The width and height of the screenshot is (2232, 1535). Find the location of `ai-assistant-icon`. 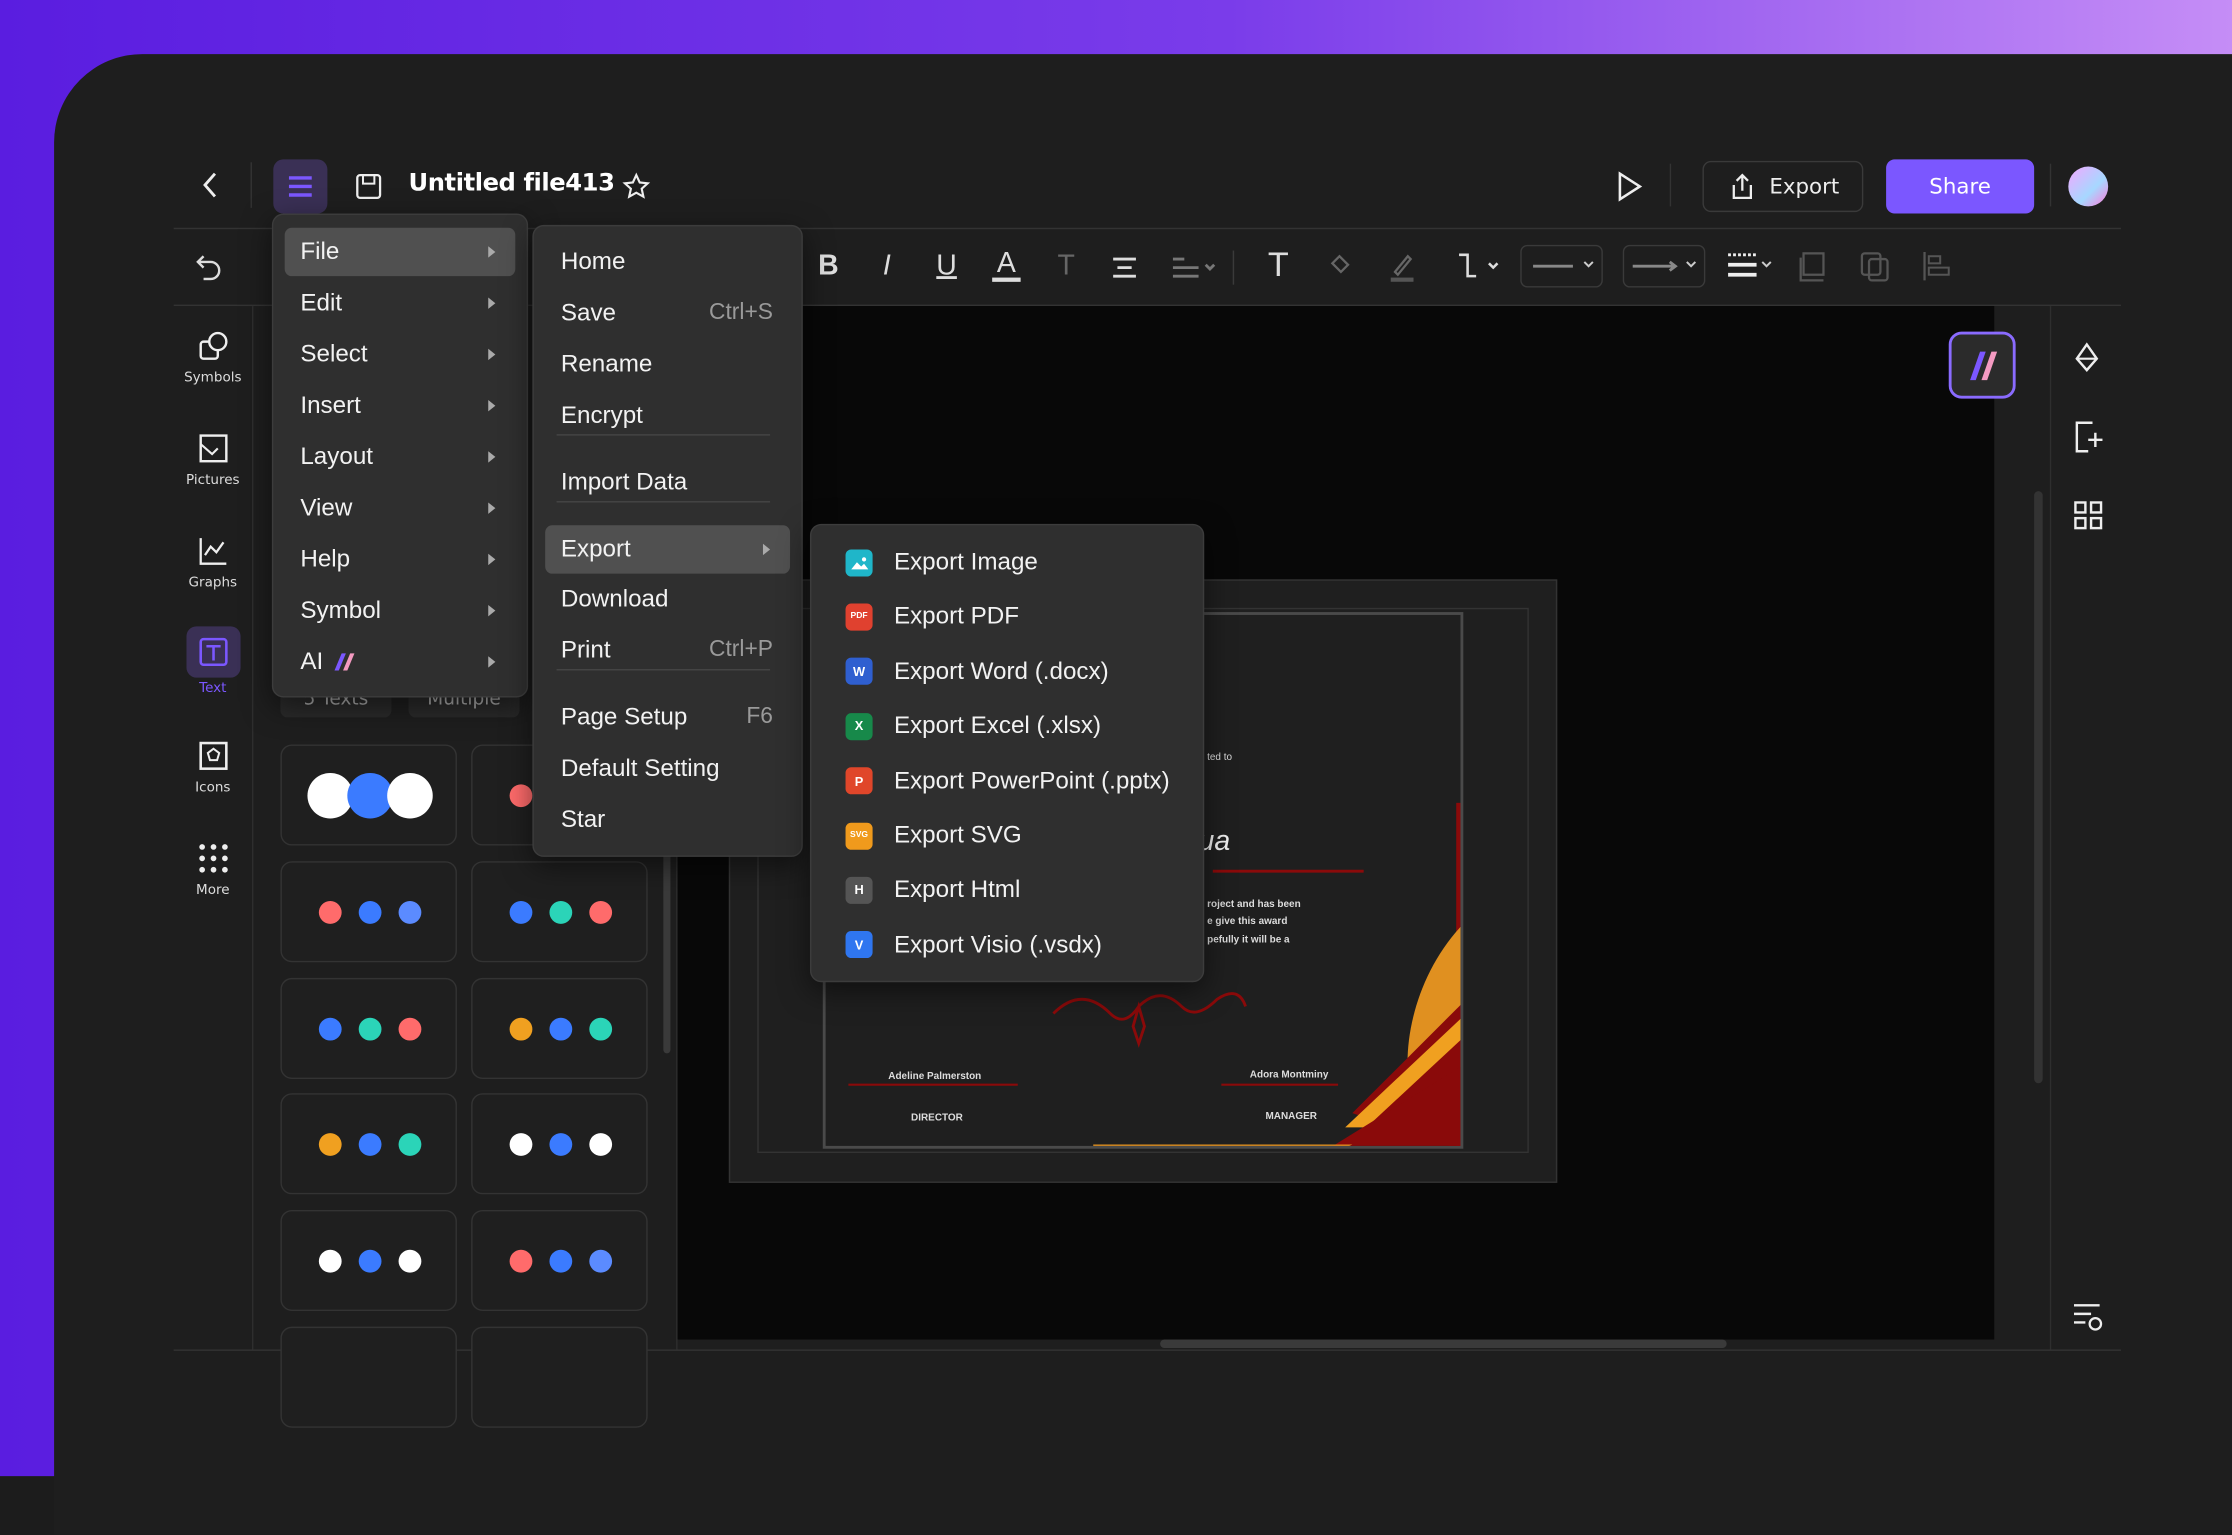

ai-assistant-icon is located at coordinates (1982, 365).